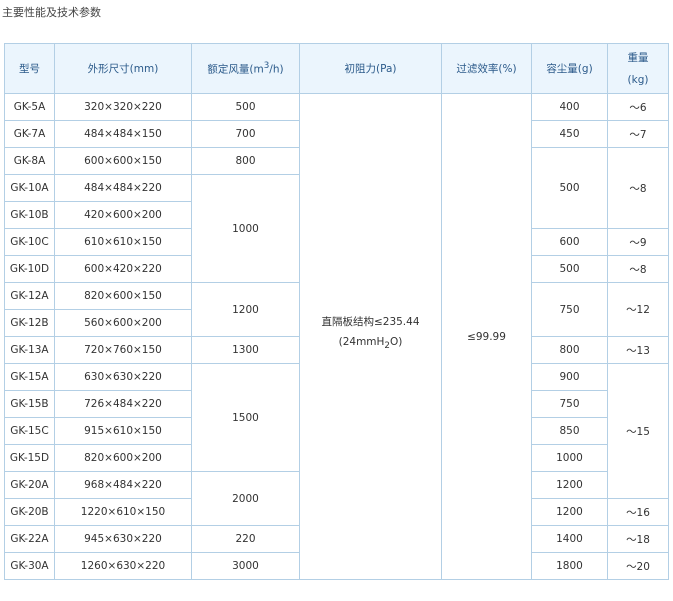 This screenshot has height=601, width=673. What do you see at coordinates (123, 269) in the screenshot?
I see `cell-size: 600×420×220` at bounding box center [123, 269].